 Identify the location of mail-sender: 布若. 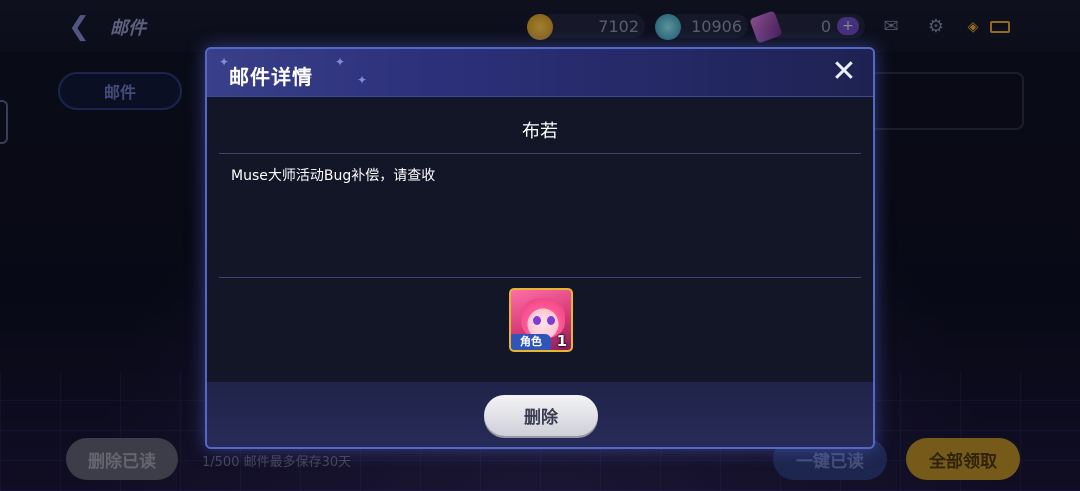
(540, 131).